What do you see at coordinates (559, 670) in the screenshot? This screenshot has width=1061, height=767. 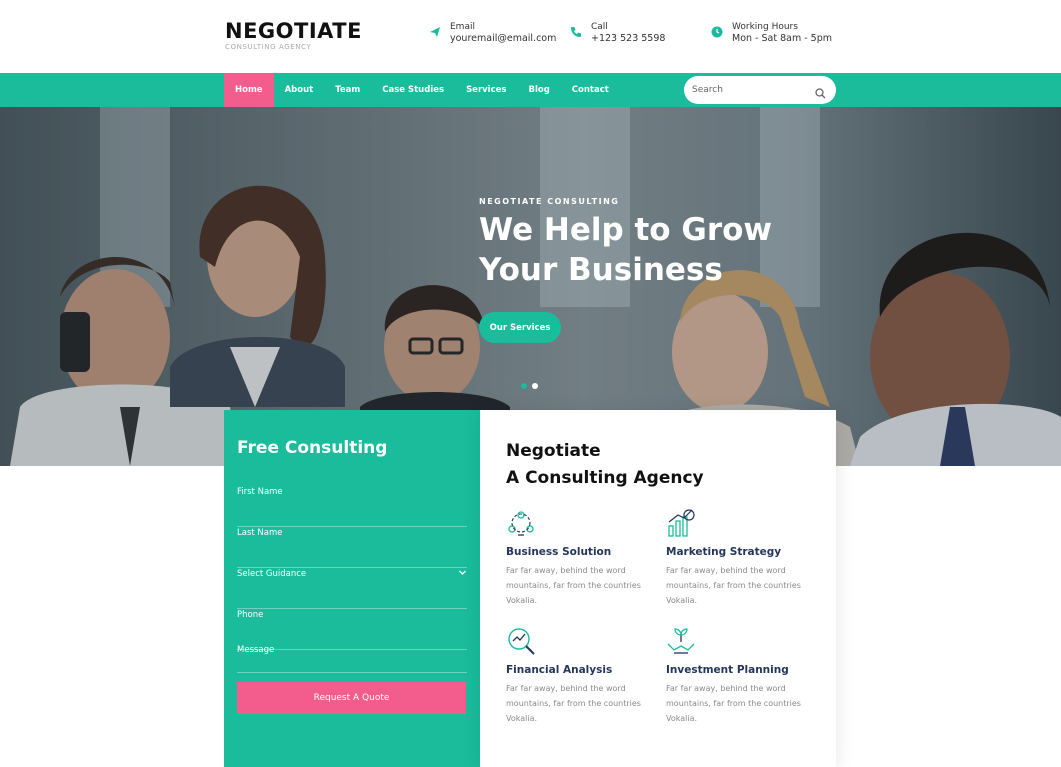 I see `service-title: Financial Analysis` at bounding box center [559, 670].